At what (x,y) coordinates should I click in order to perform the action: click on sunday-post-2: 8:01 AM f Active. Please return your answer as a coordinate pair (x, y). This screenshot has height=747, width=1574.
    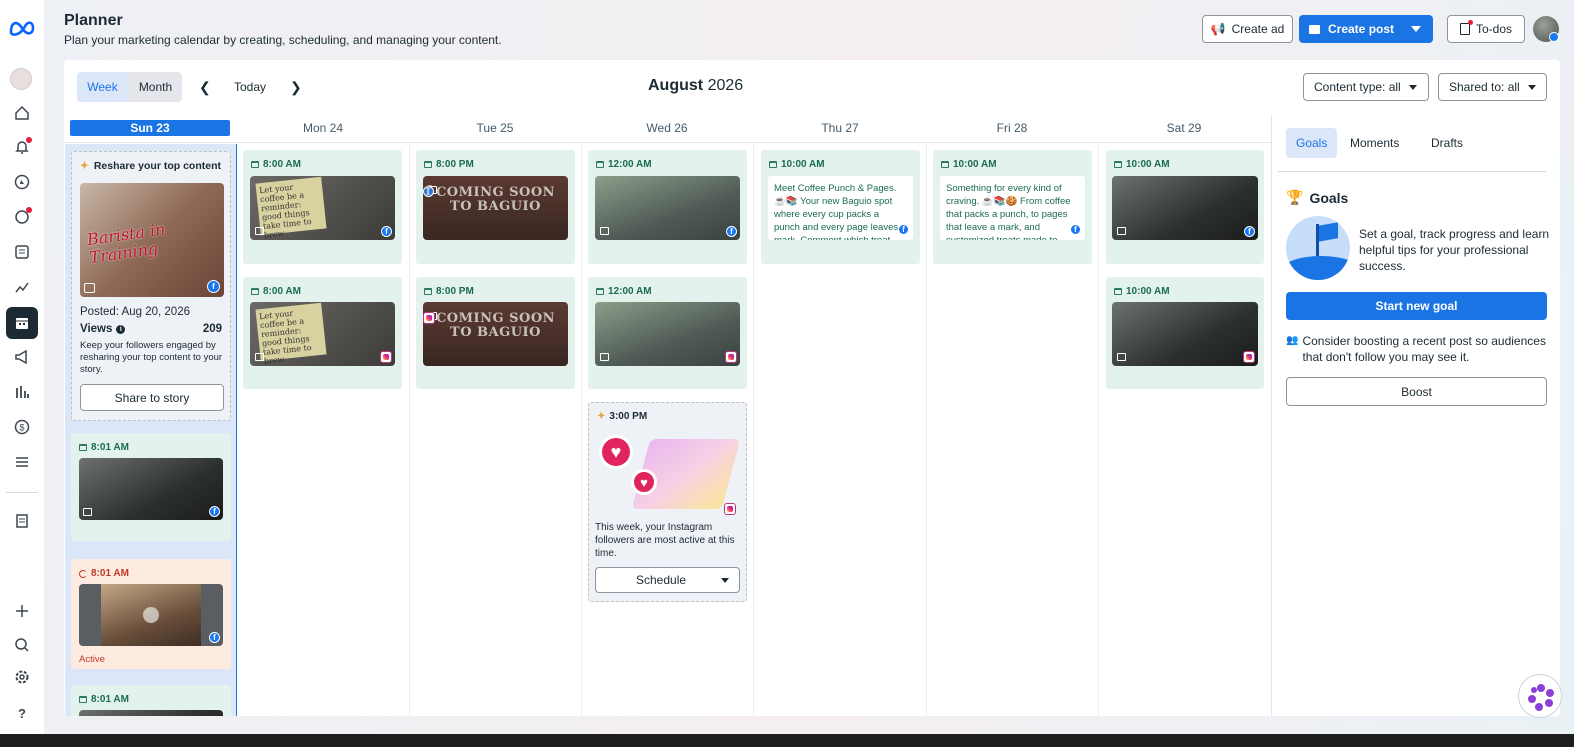
    Looking at the image, I should click on (151, 614).